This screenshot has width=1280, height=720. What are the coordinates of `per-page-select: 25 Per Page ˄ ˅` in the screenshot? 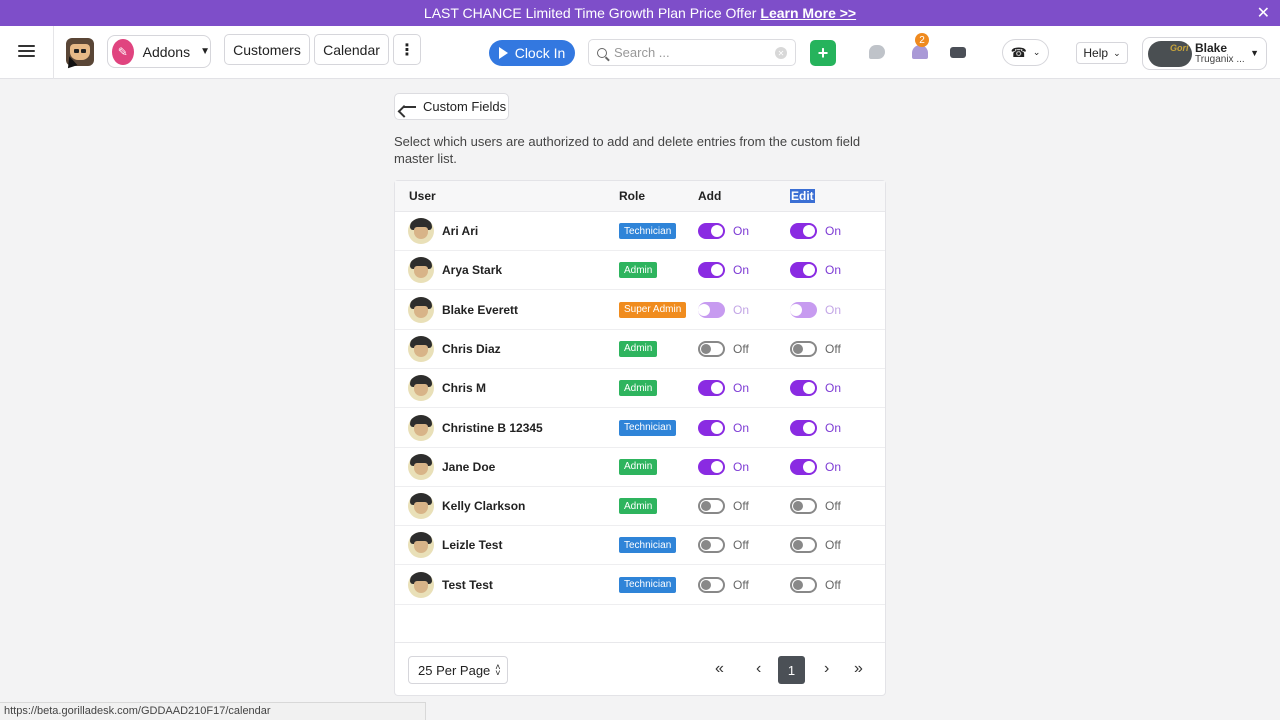 It's located at (458, 670).